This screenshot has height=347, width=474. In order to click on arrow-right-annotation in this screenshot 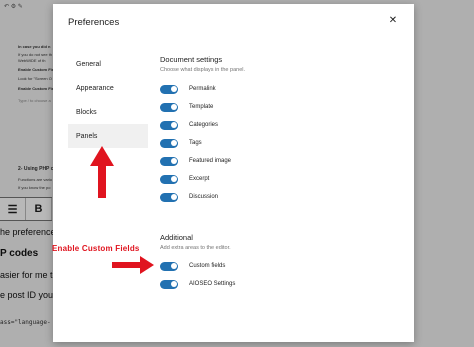, I will do `click(133, 265)`.